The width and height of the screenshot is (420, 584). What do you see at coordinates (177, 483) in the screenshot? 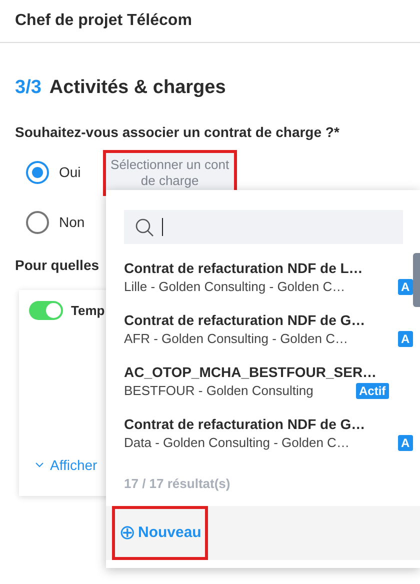
I see `results-count: 17 / 17 résultat(s)` at bounding box center [177, 483].